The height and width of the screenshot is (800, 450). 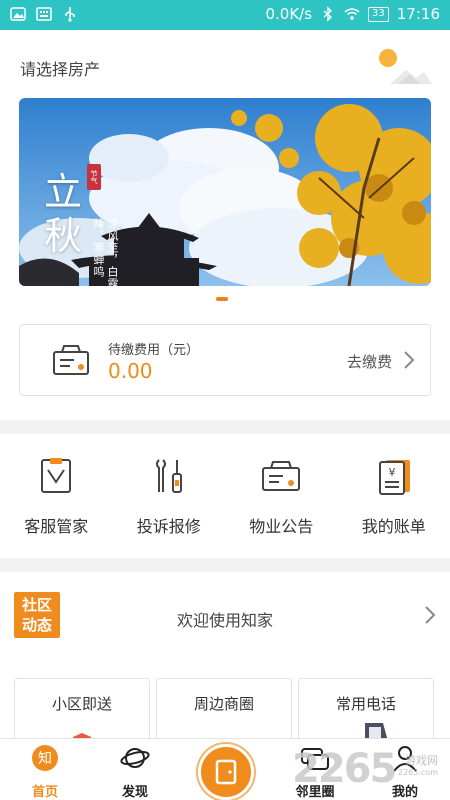 What do you see at coordinates (18, 14) in the screenshot?
I see `image-notification-icon` at bounding box center [18, 14].